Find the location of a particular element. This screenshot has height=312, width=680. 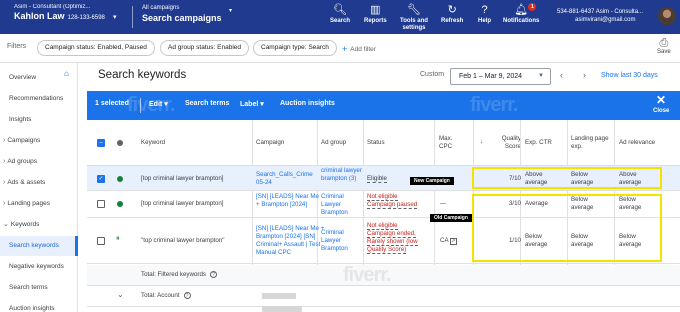

sidebar-item-landing-pages: › Landing pages is located at coordinates (39, 204).